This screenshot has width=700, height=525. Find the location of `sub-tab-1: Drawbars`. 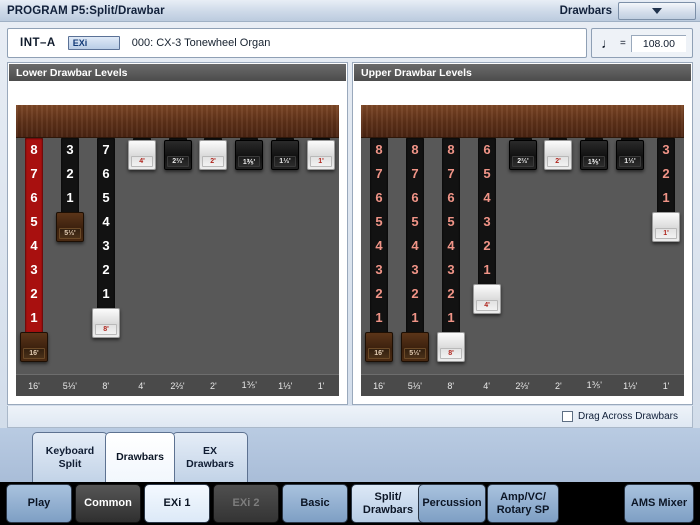

sub-tab-1: Drawbars is located at coordinates (140, 457).